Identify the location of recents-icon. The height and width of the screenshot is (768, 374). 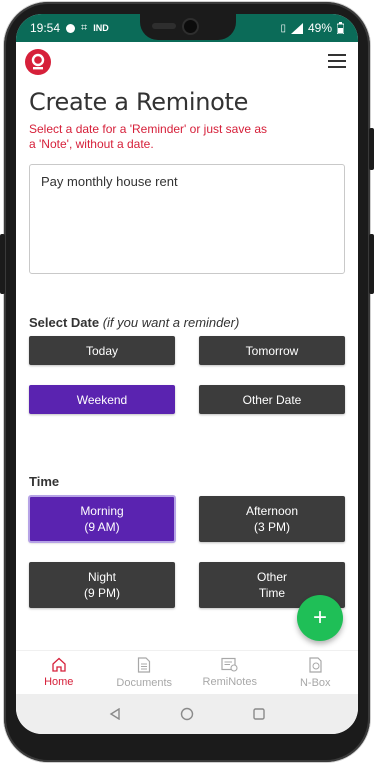
(259, 714).